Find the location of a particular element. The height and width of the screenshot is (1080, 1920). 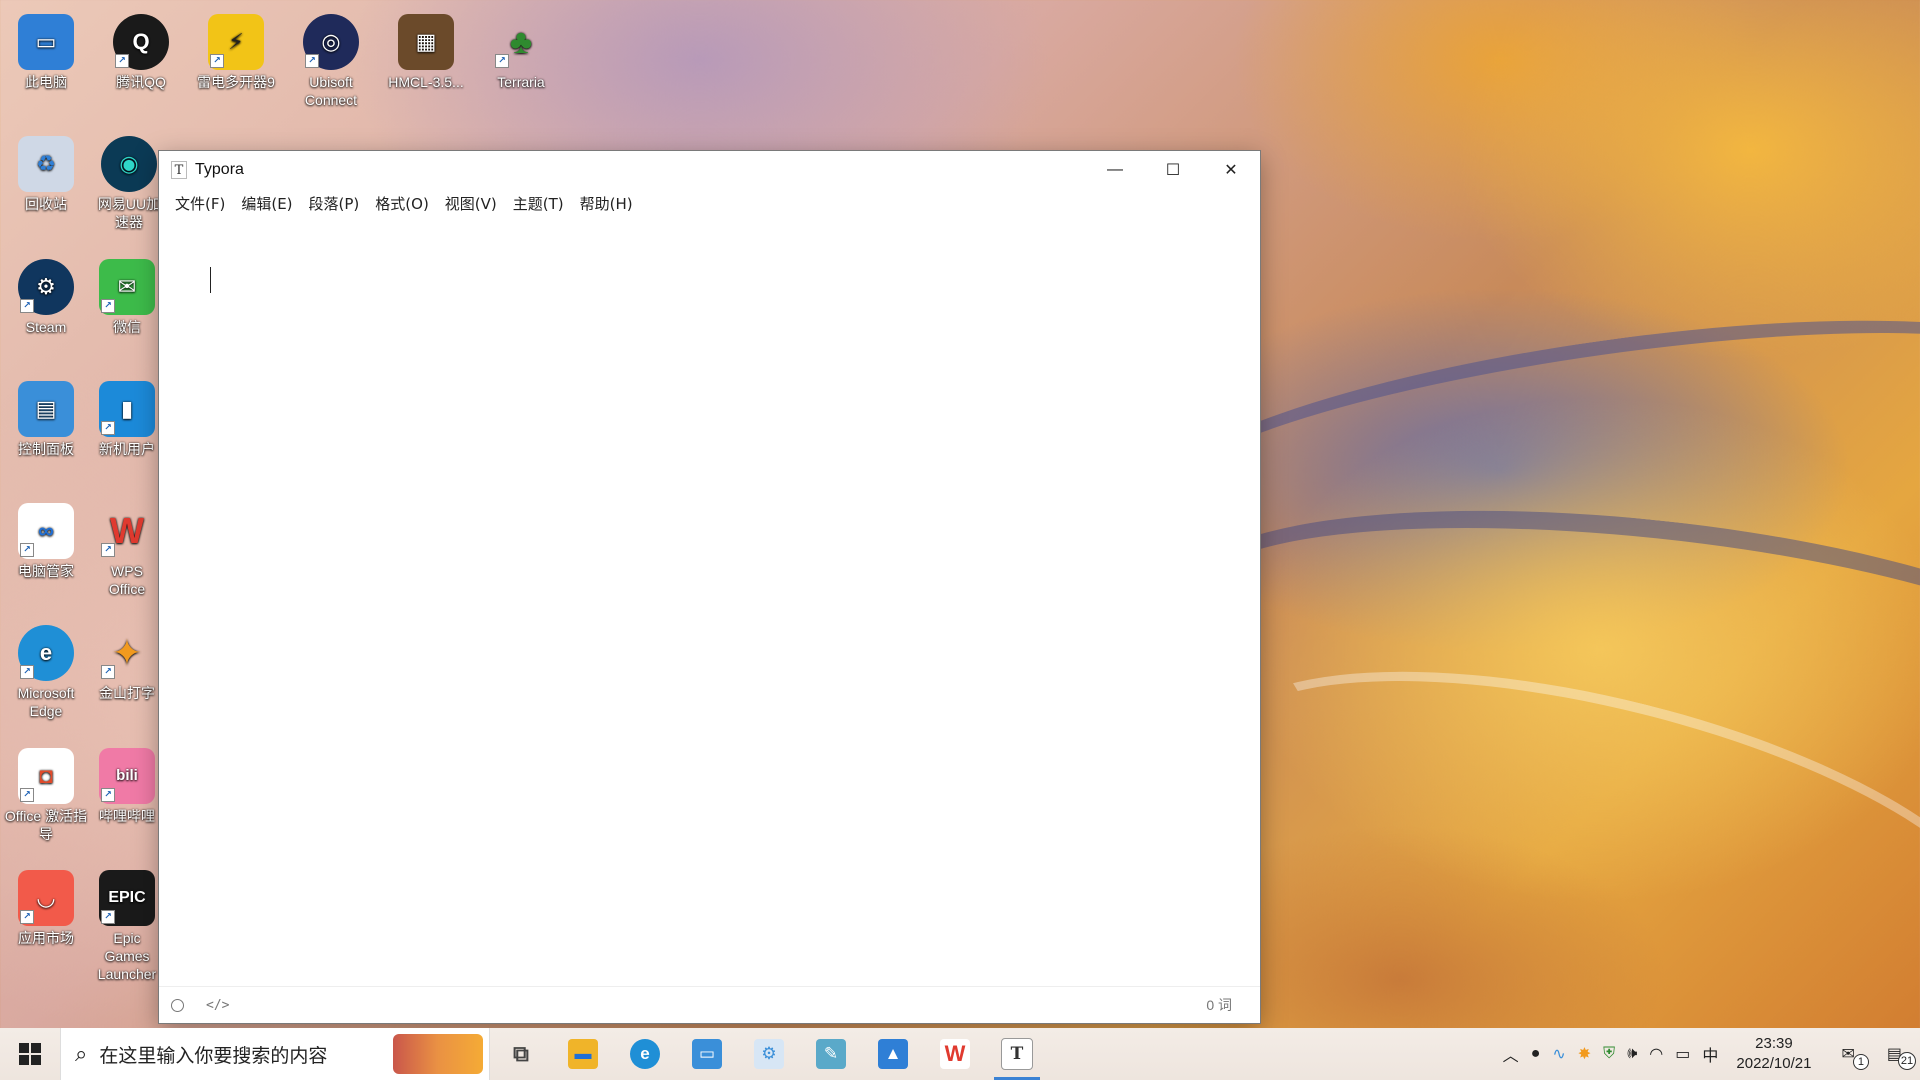

notification-center-icon: ▤ 21 is located at coordinates (1896, 1057).